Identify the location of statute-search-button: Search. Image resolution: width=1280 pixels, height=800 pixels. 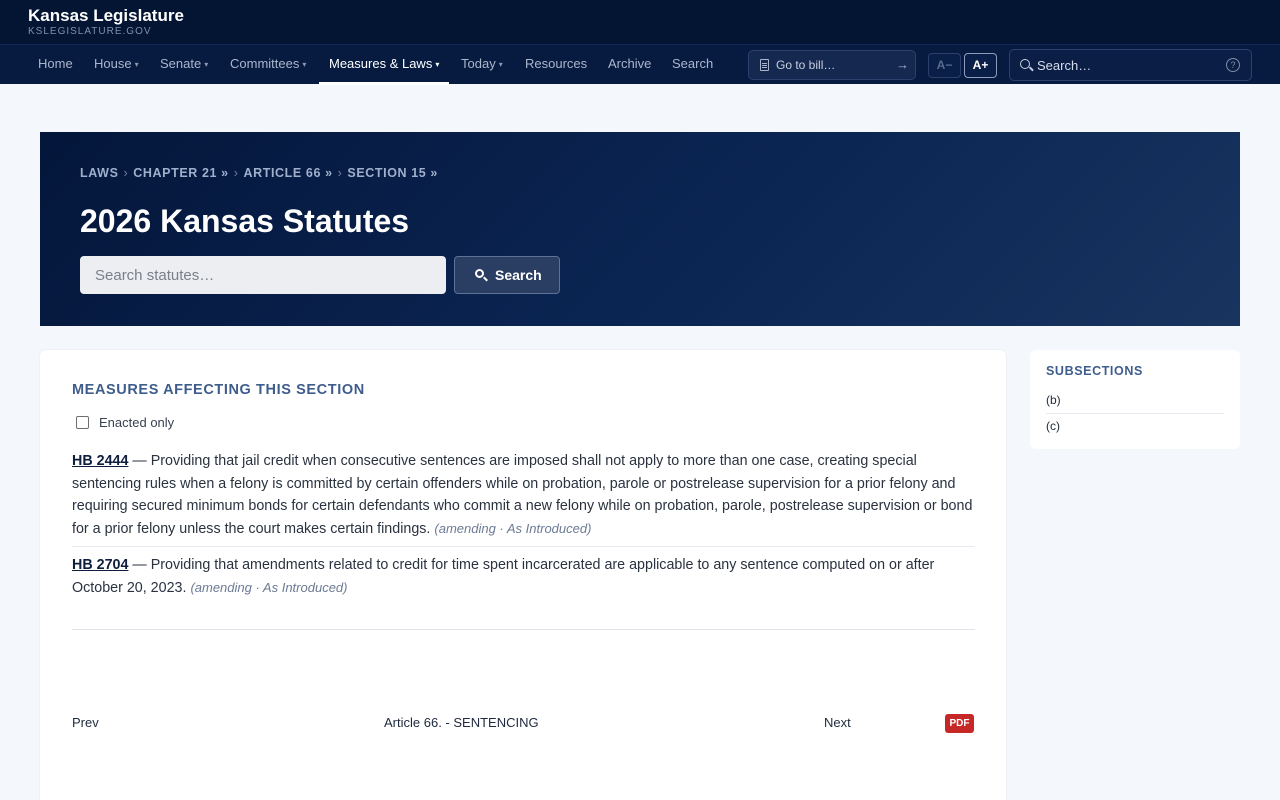
(507, 275).